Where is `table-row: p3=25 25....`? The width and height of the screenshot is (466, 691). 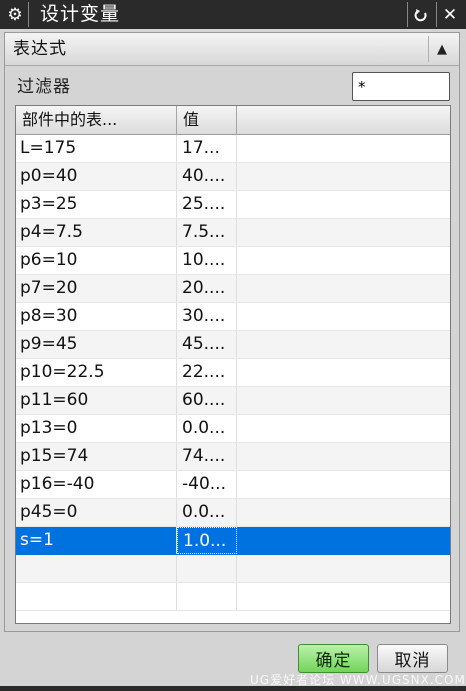
table-row: p3=25 25.... is located at coordinates (233, 205).